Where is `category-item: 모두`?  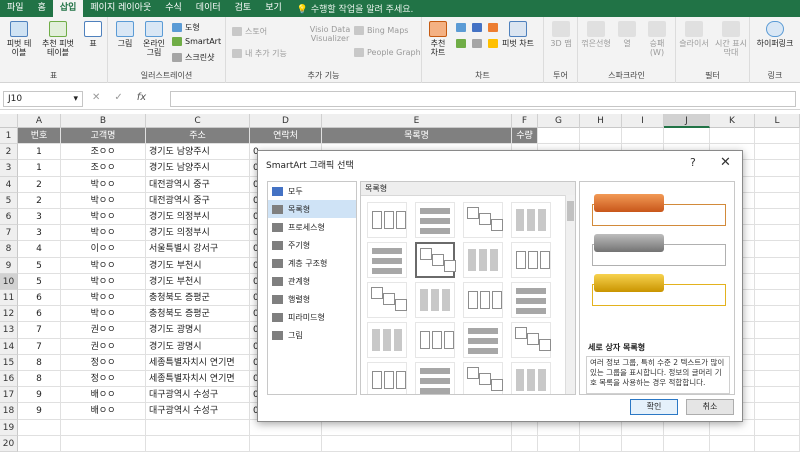
category-item: 모두 is located at coordinates (312, 191).